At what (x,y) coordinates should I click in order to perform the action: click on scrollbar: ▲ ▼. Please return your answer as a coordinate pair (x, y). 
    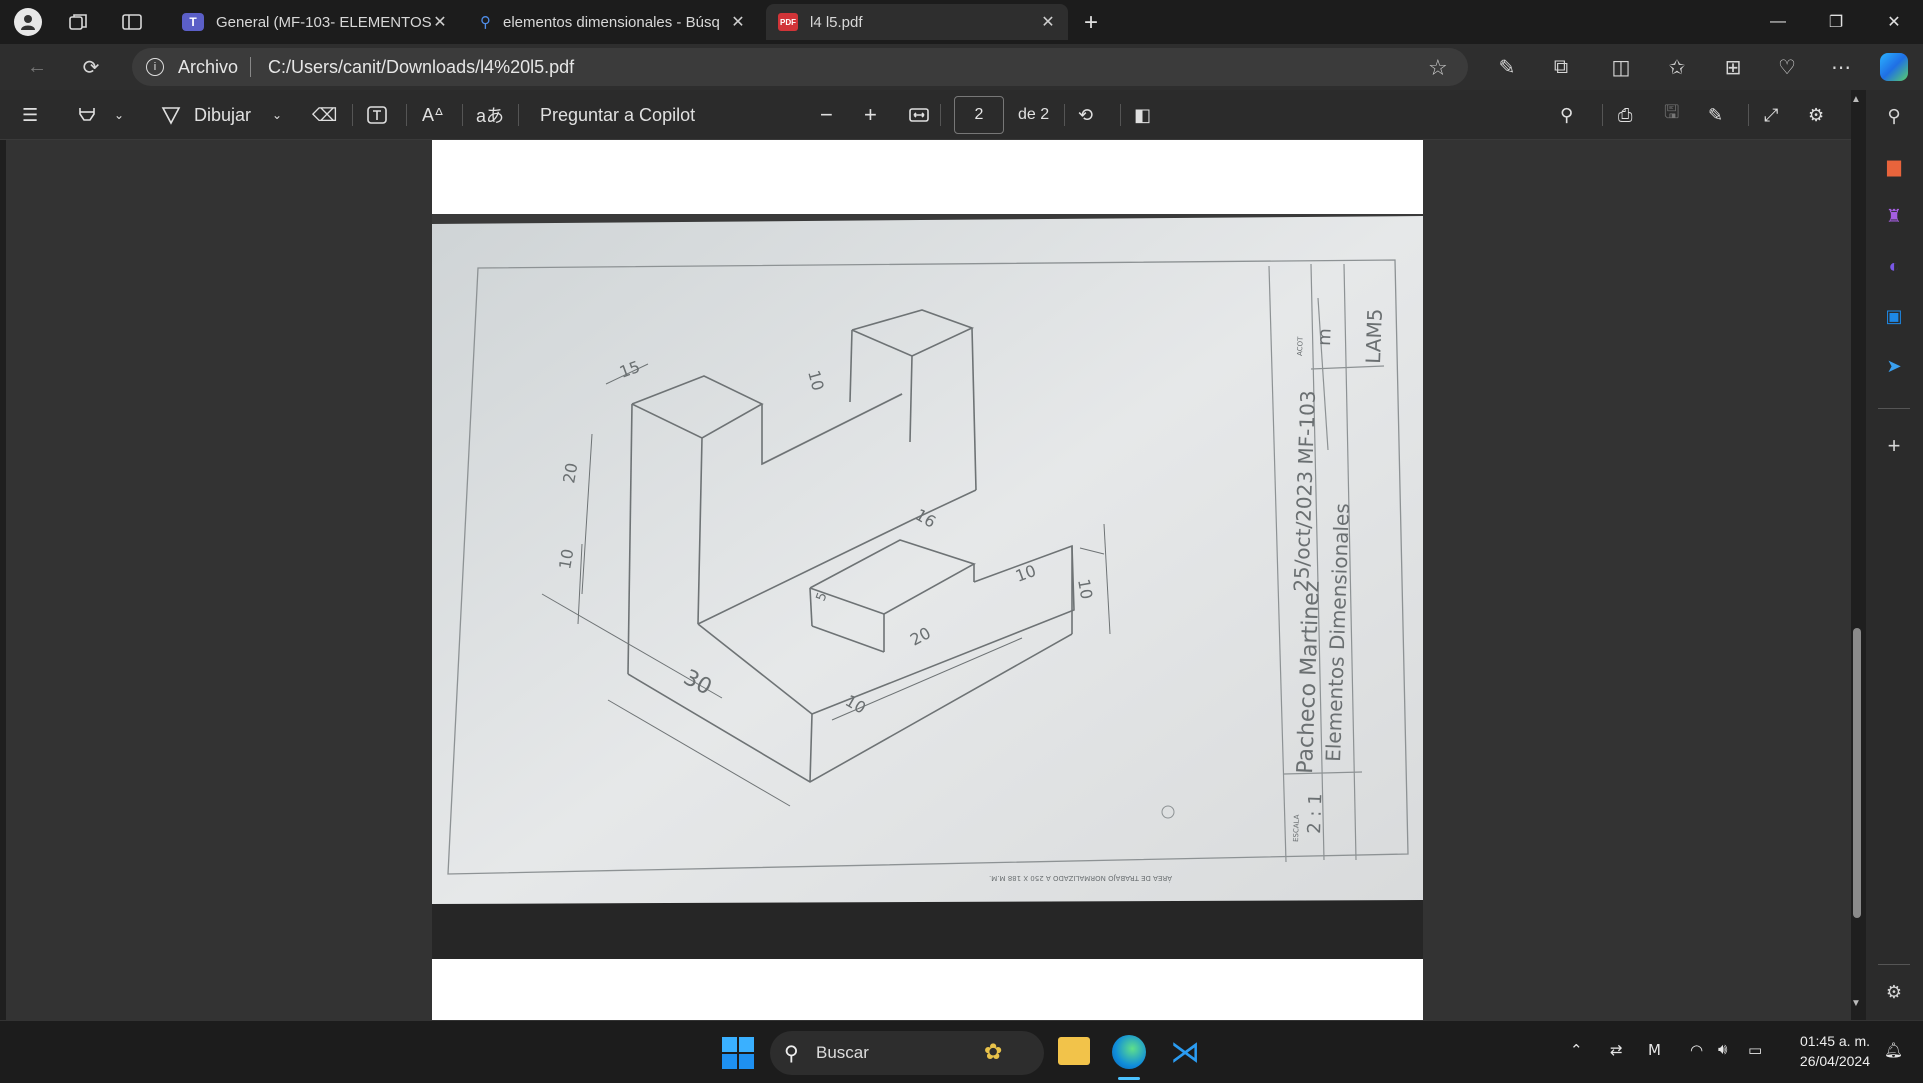
    Looking at the image, I should click on (1857, 556).